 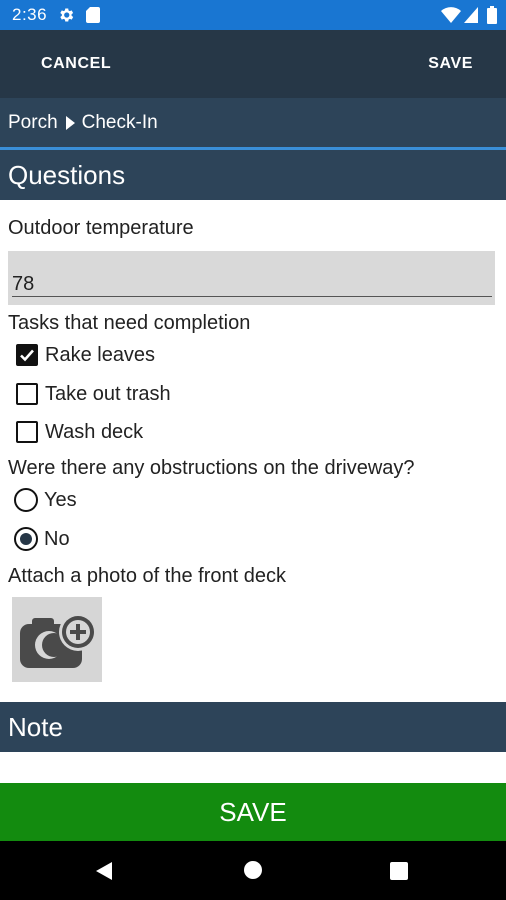 I want to click on task-checkbox-rake-leaves: Rake leaves, so click(x=85, y=355).